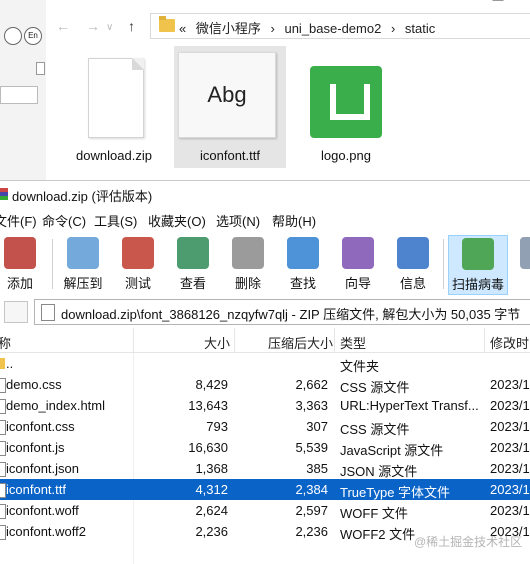  What do you see at coordinates (211, 510) in the screenshot?
I see `size-cell: 2,624` at bounding box center [211, 510].